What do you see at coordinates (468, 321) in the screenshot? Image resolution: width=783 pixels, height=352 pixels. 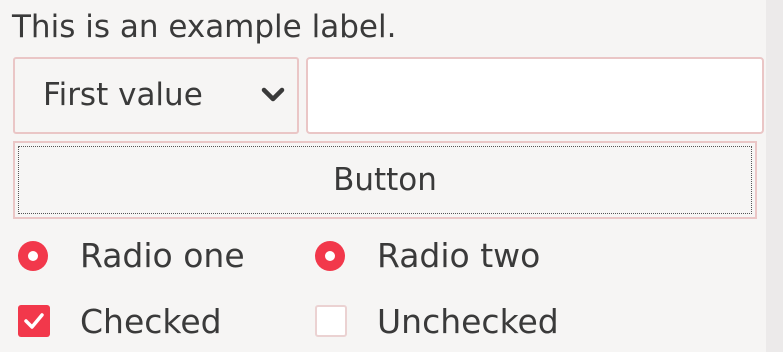 I see `checkbox-unchecked-label: Unchecked` at bounding box center [468, 321].